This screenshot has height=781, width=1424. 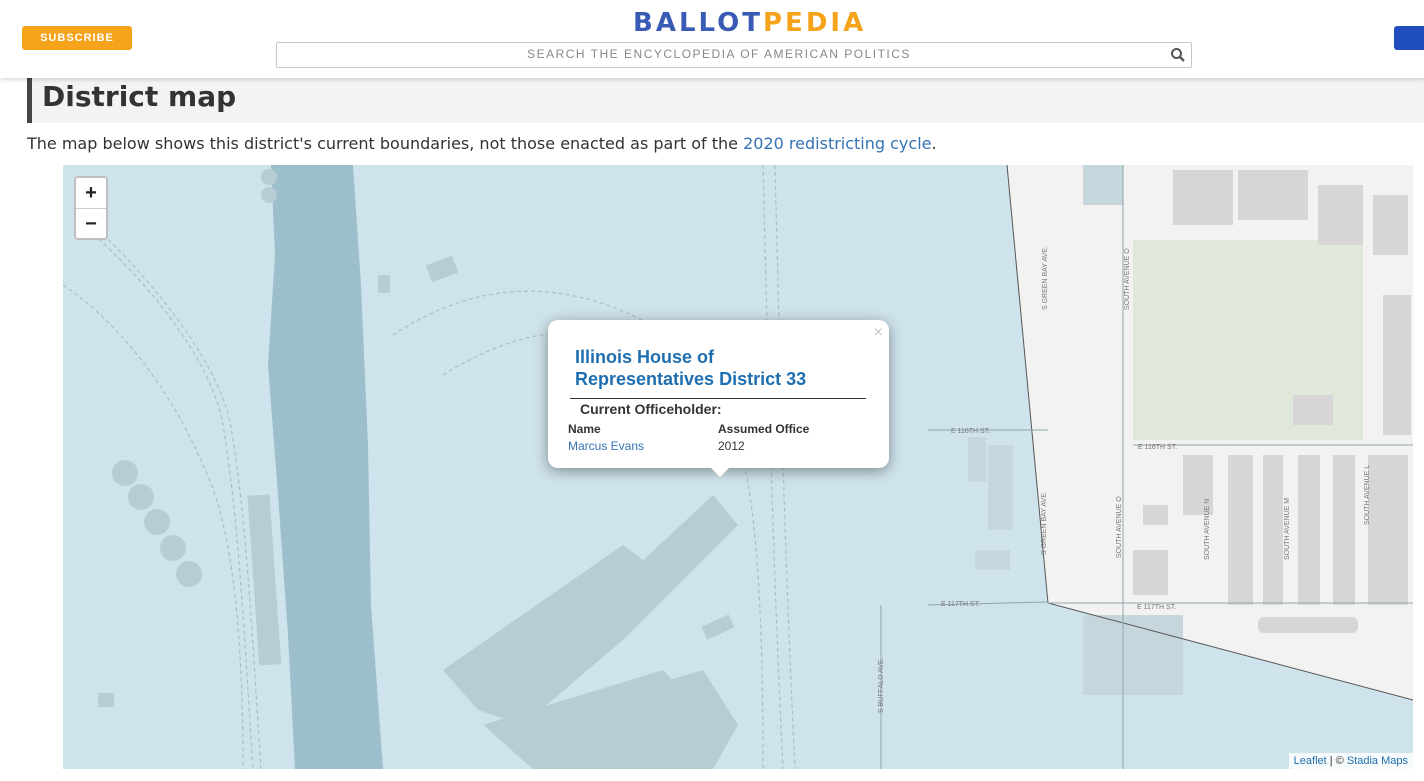 What do you see at coordinates (720, 471) in the screenshot?
I see `popup-tip` at bounding box center [720, 471].